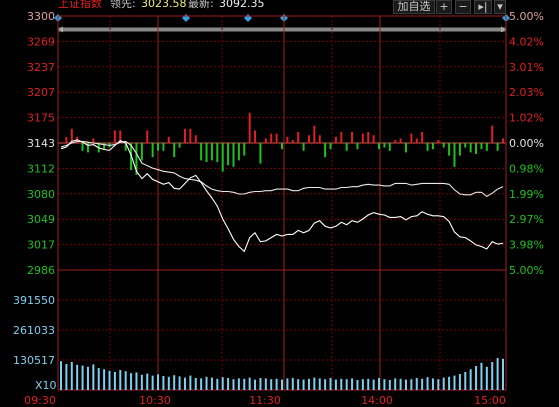 The height and width of the screenshot is (407, 559). Describe the element at coordinates (41, 245) in the screenshot. I see `price-tick-label: 3017` at that location.